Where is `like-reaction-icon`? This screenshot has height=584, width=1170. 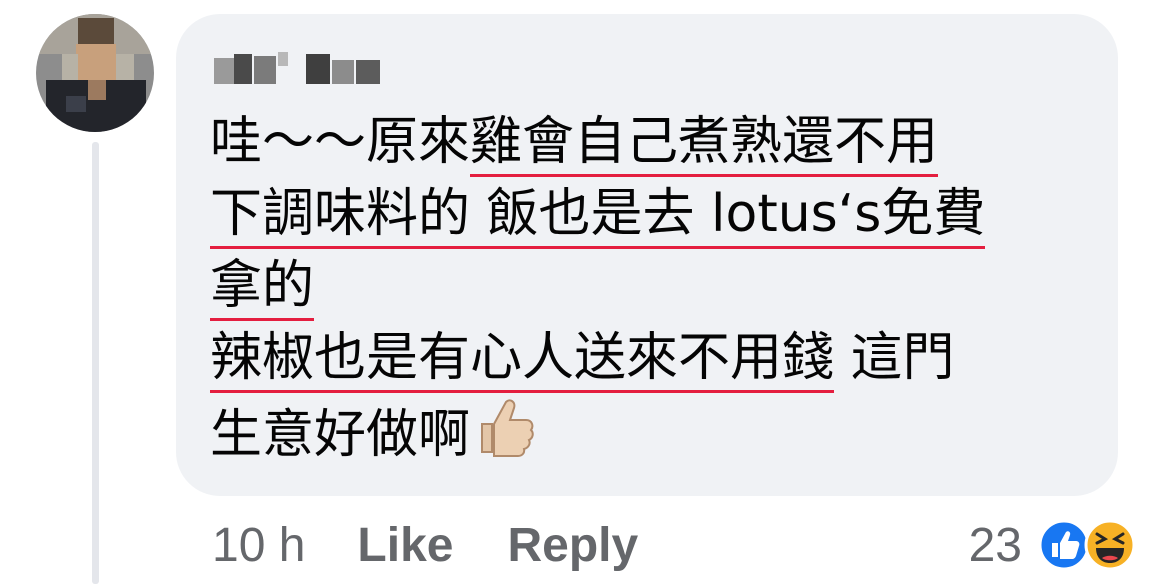
like-reaction-icon is located at coordinates (1064, 545).